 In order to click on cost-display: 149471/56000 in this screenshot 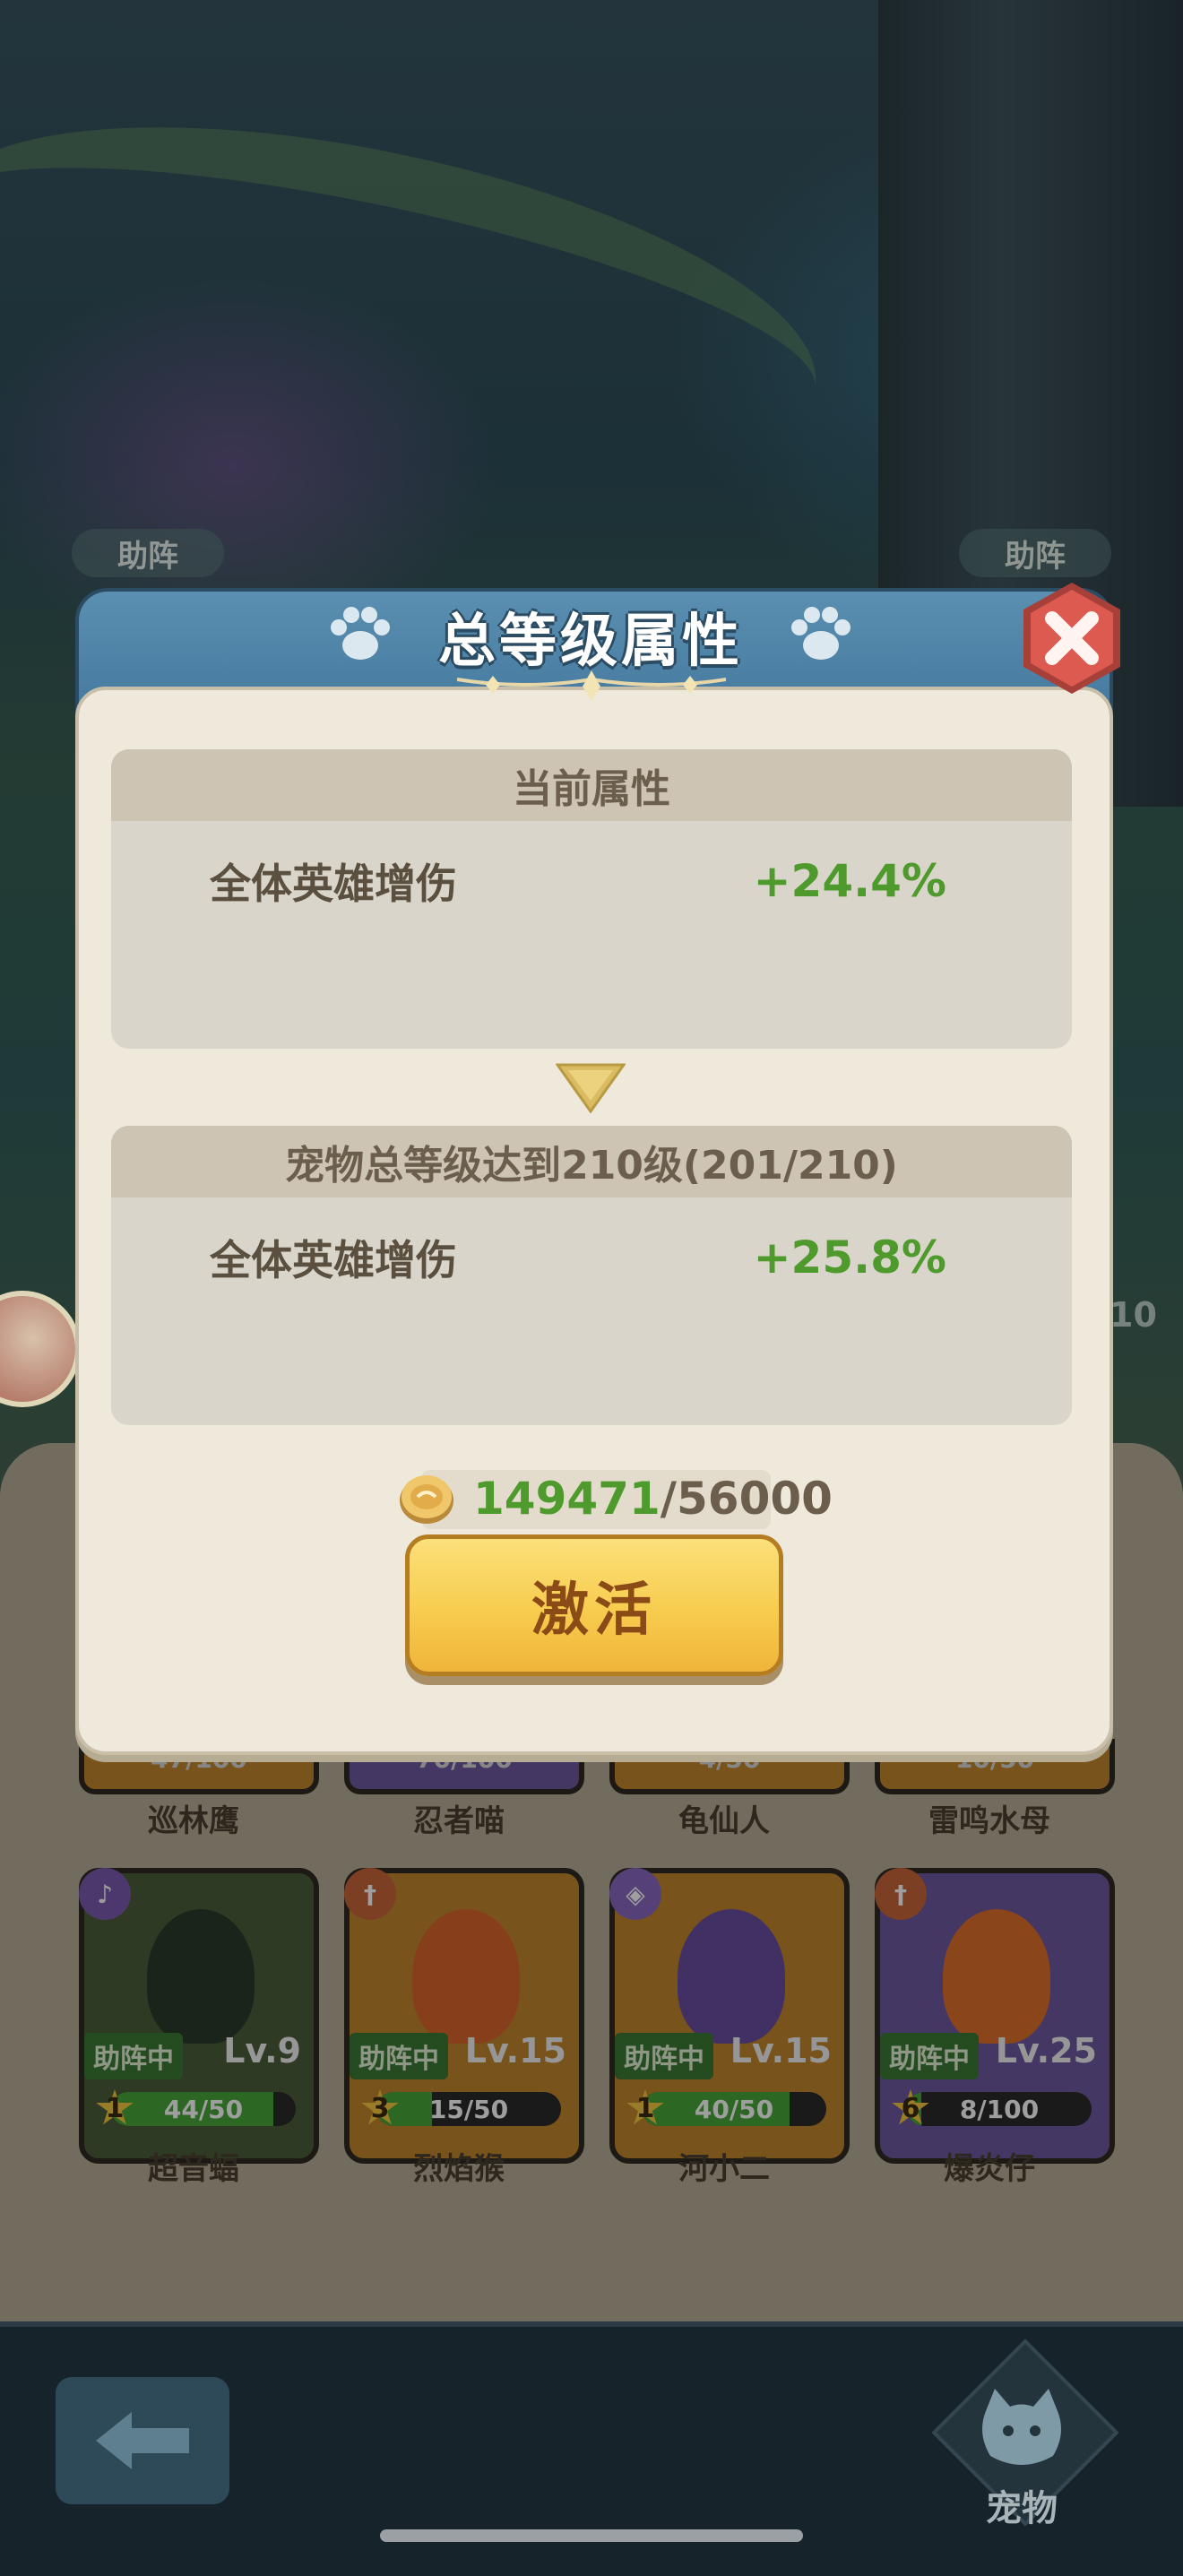, I will do `click(616, 1498)`.